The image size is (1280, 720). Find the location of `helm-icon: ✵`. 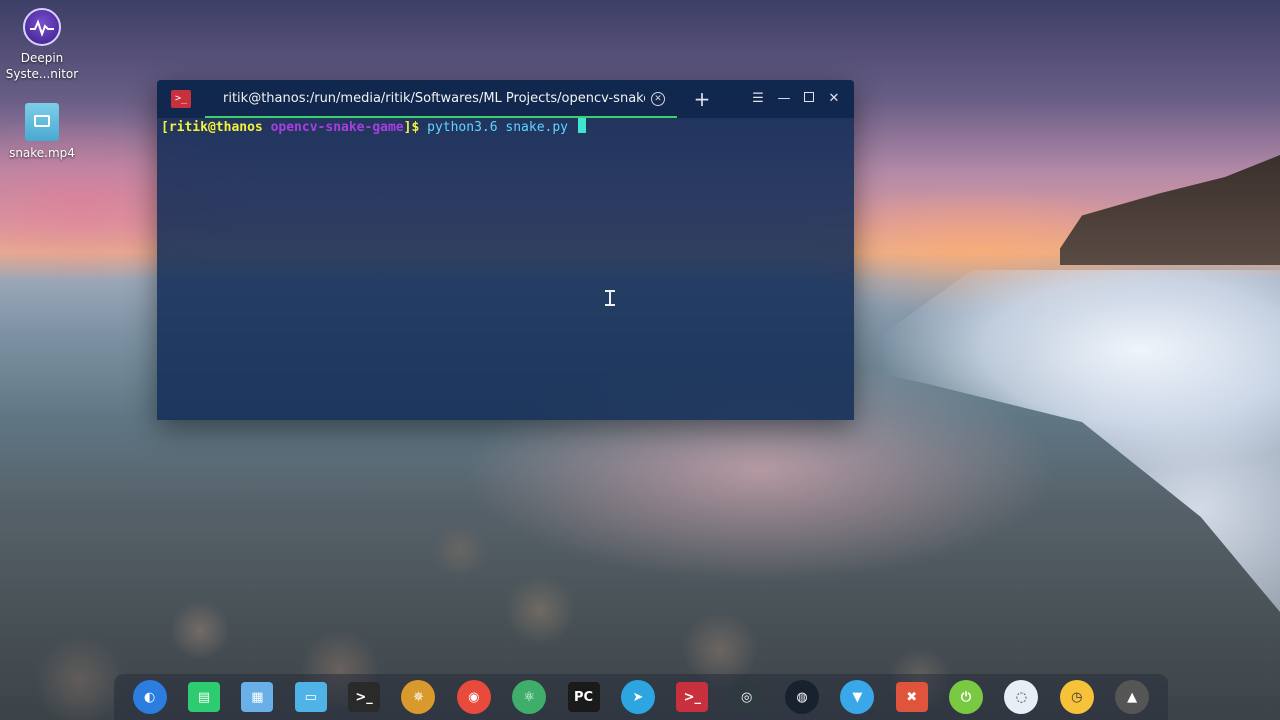

helm-icon: ✵ is located at coordinates (418, 697).